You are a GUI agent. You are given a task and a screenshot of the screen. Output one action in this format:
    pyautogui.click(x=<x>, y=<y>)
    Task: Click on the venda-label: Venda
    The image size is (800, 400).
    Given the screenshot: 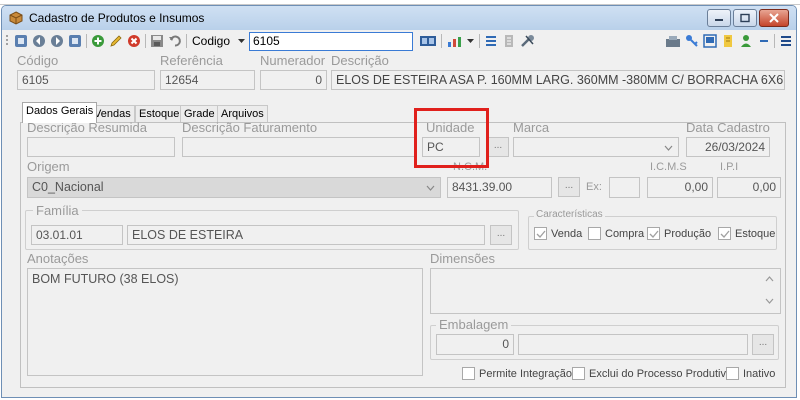 What is the action you would take?
    pyautogui.click(x=567, y=234)
    